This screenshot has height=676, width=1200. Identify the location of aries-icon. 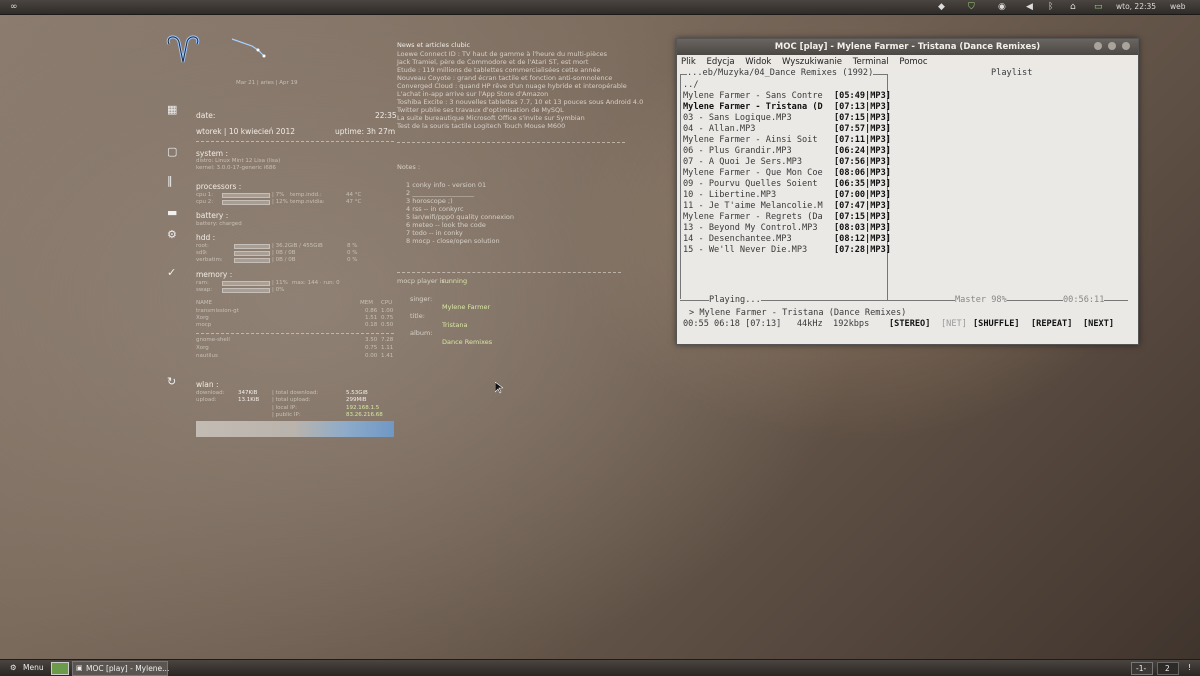
(183, 51).